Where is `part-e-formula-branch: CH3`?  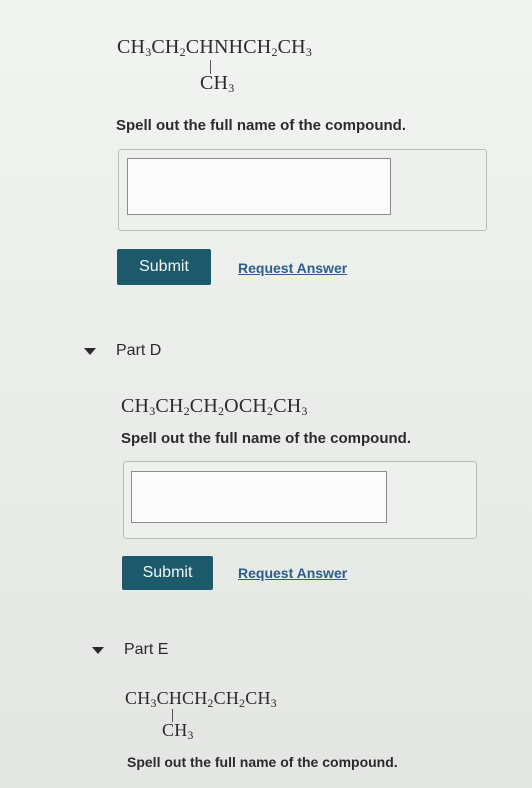
part-e-formula-branch: CH3 is located at coordinates (178, 731).